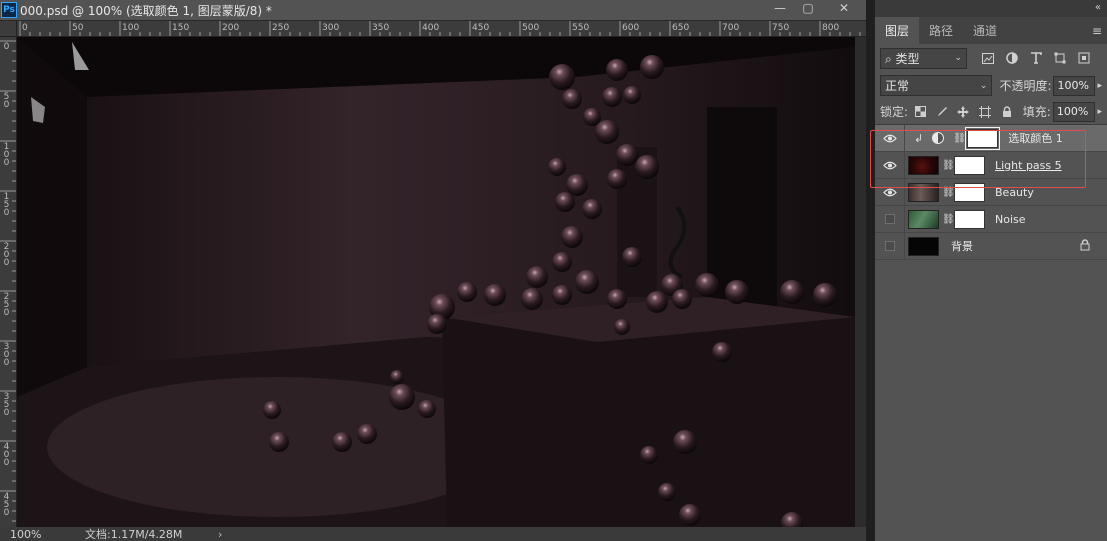  Describe the element at coordinates (988, 58) in the screenshot. I see `image-filter-icon` at that location.